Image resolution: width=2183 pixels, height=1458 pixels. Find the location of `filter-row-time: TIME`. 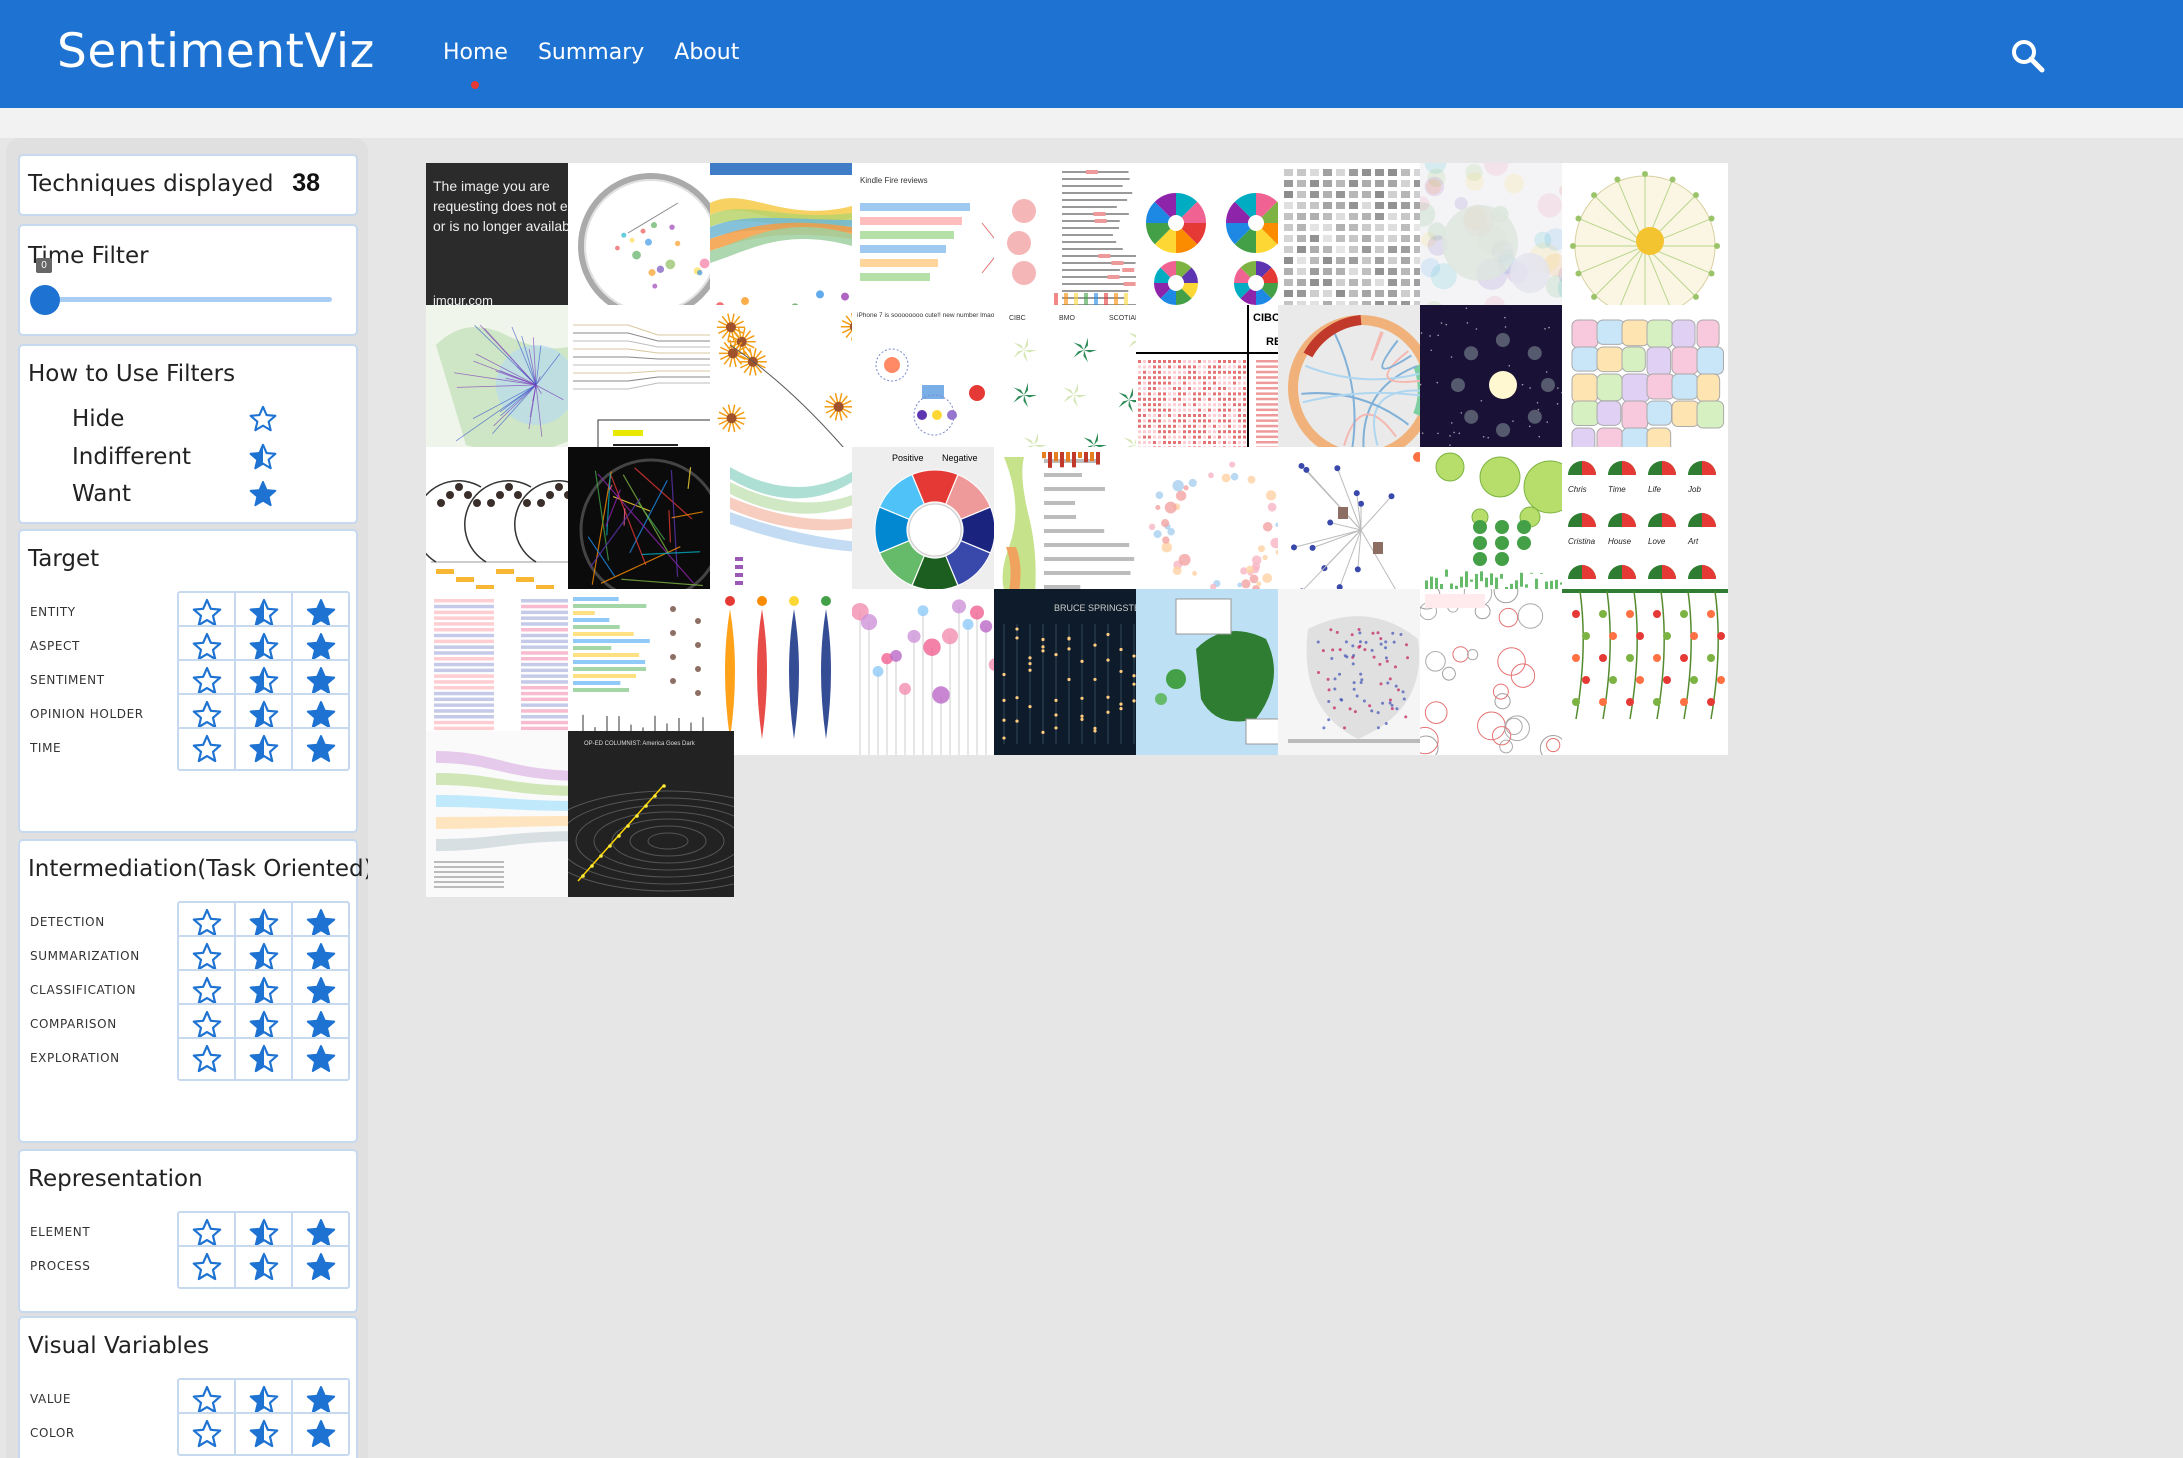

filter-row-time: TIME is located at coordinates (188, 749).